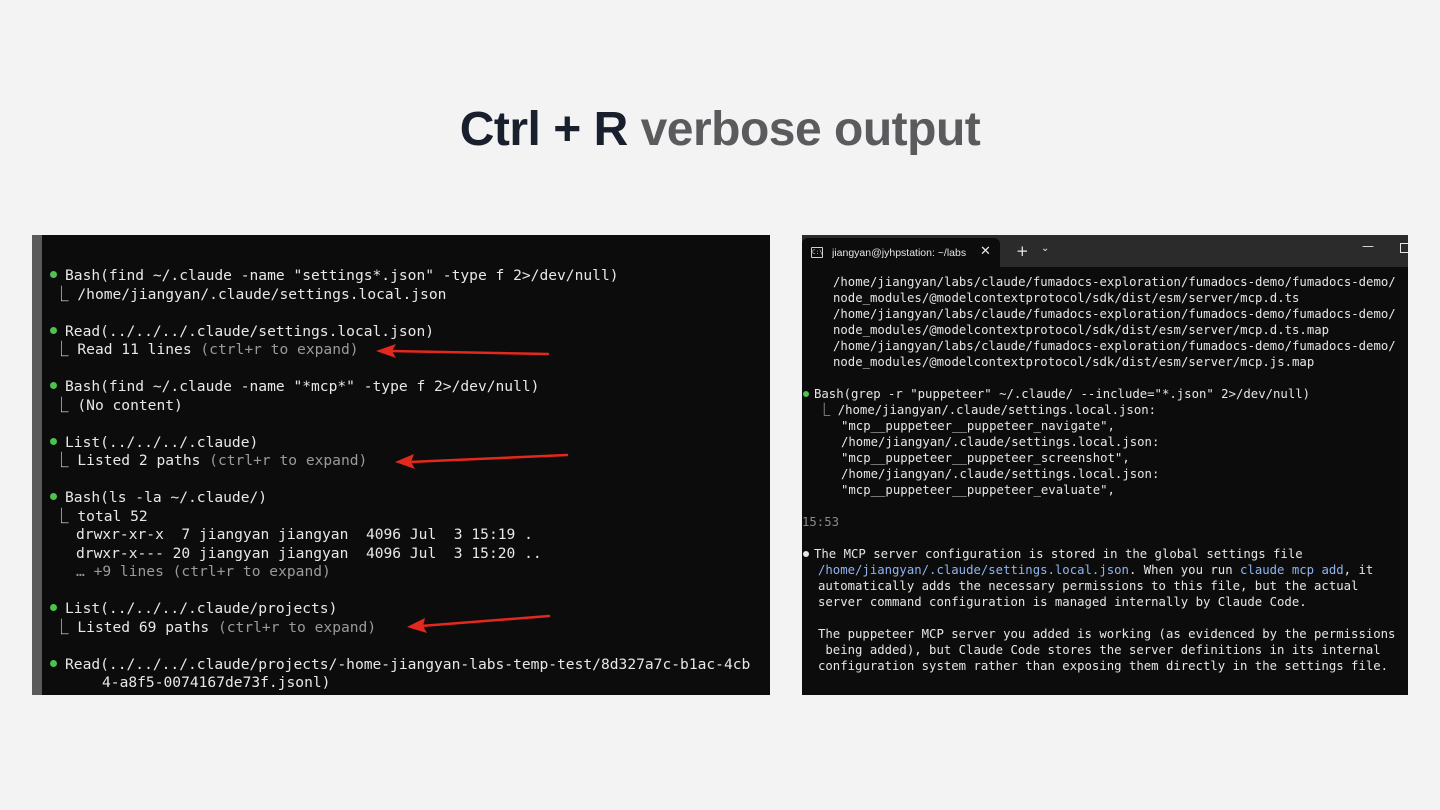 The height and width of the screenshot is (810, 1440). I want to click on chevron-down-icon: ⌄, so click(1045, 248).